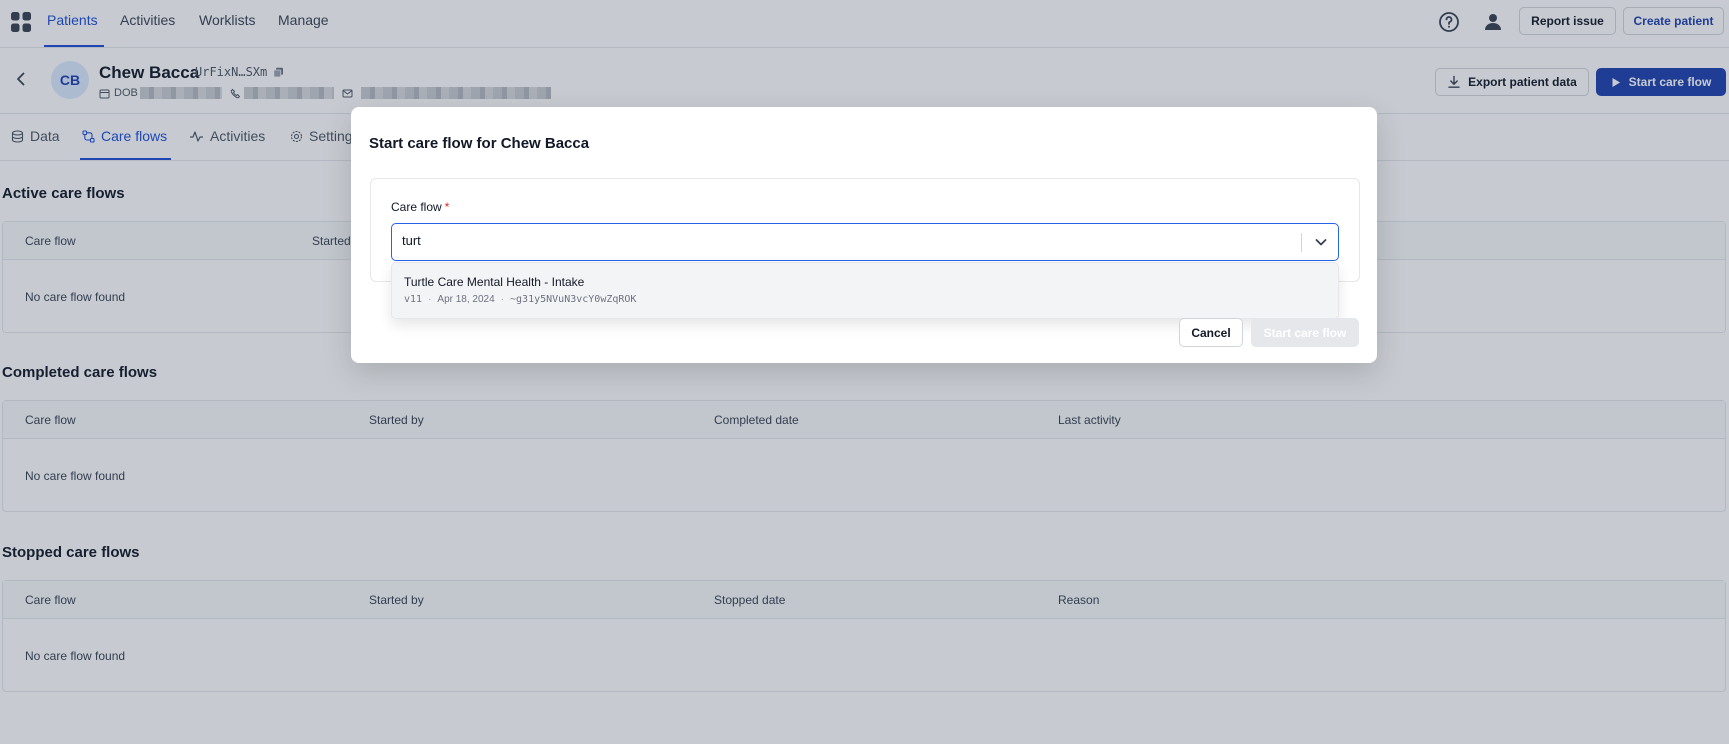 This screenshot has height=744, width=1729. Describe the element at coordinates (416, 207) in the screenshot. I see `care-flow-label-text: Care flow` at that location.